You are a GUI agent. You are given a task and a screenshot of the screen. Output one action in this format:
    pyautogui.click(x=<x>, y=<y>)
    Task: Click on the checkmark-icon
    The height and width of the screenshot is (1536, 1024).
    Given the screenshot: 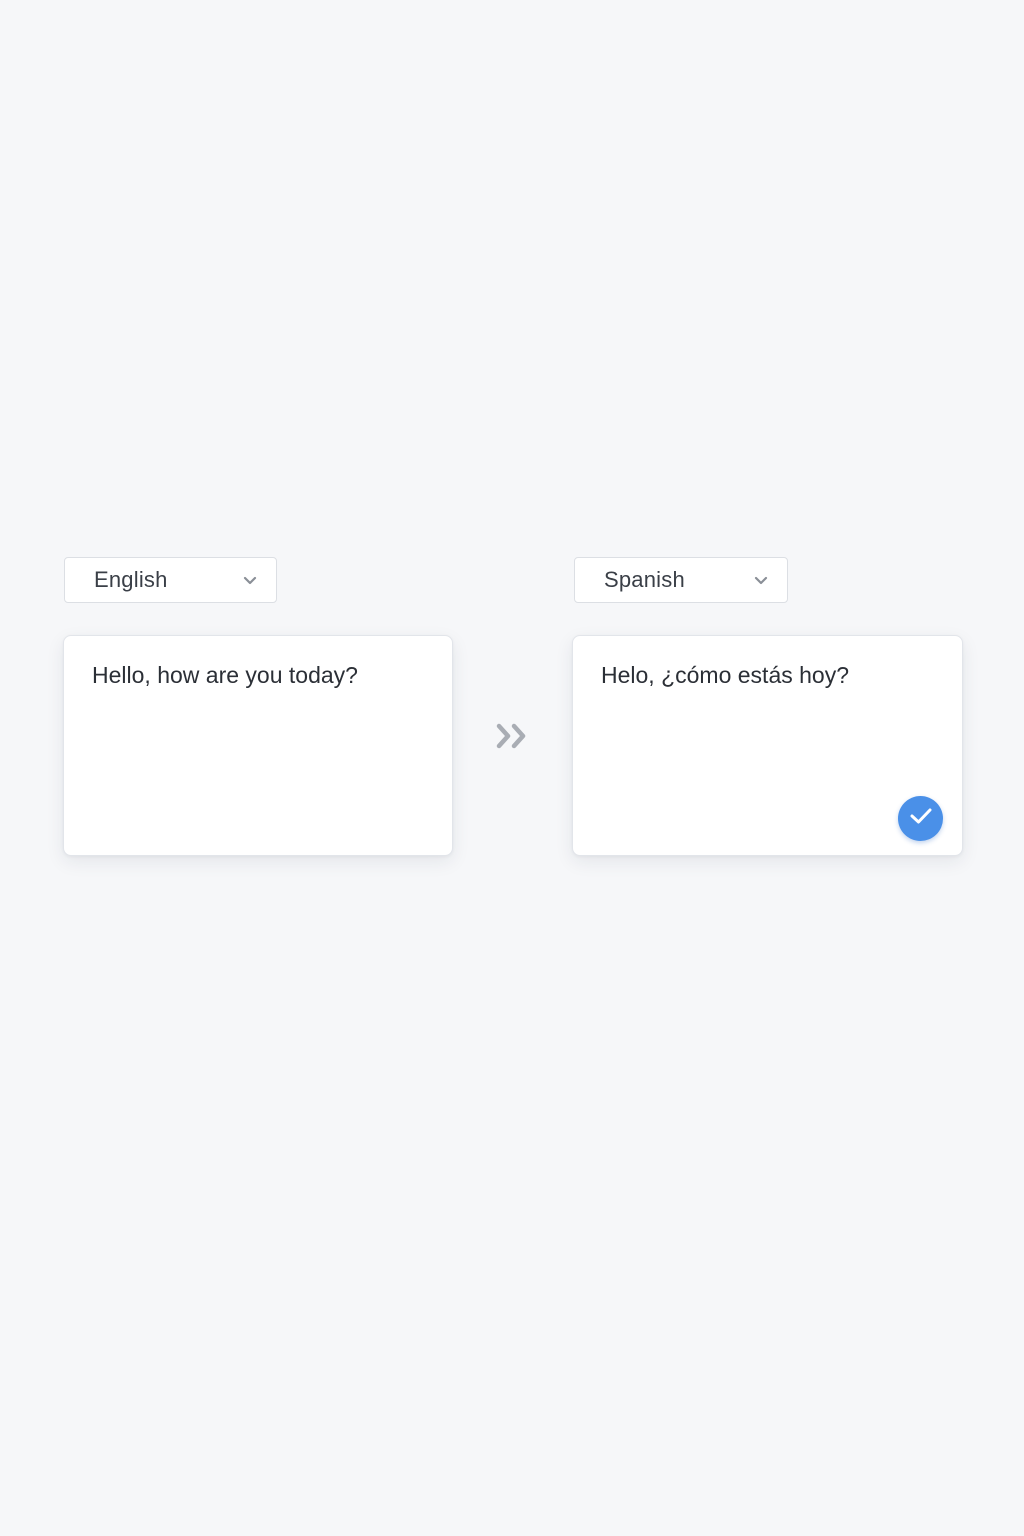 What is the action you would take?
    pyautogui.click(x=921, y=818)
    